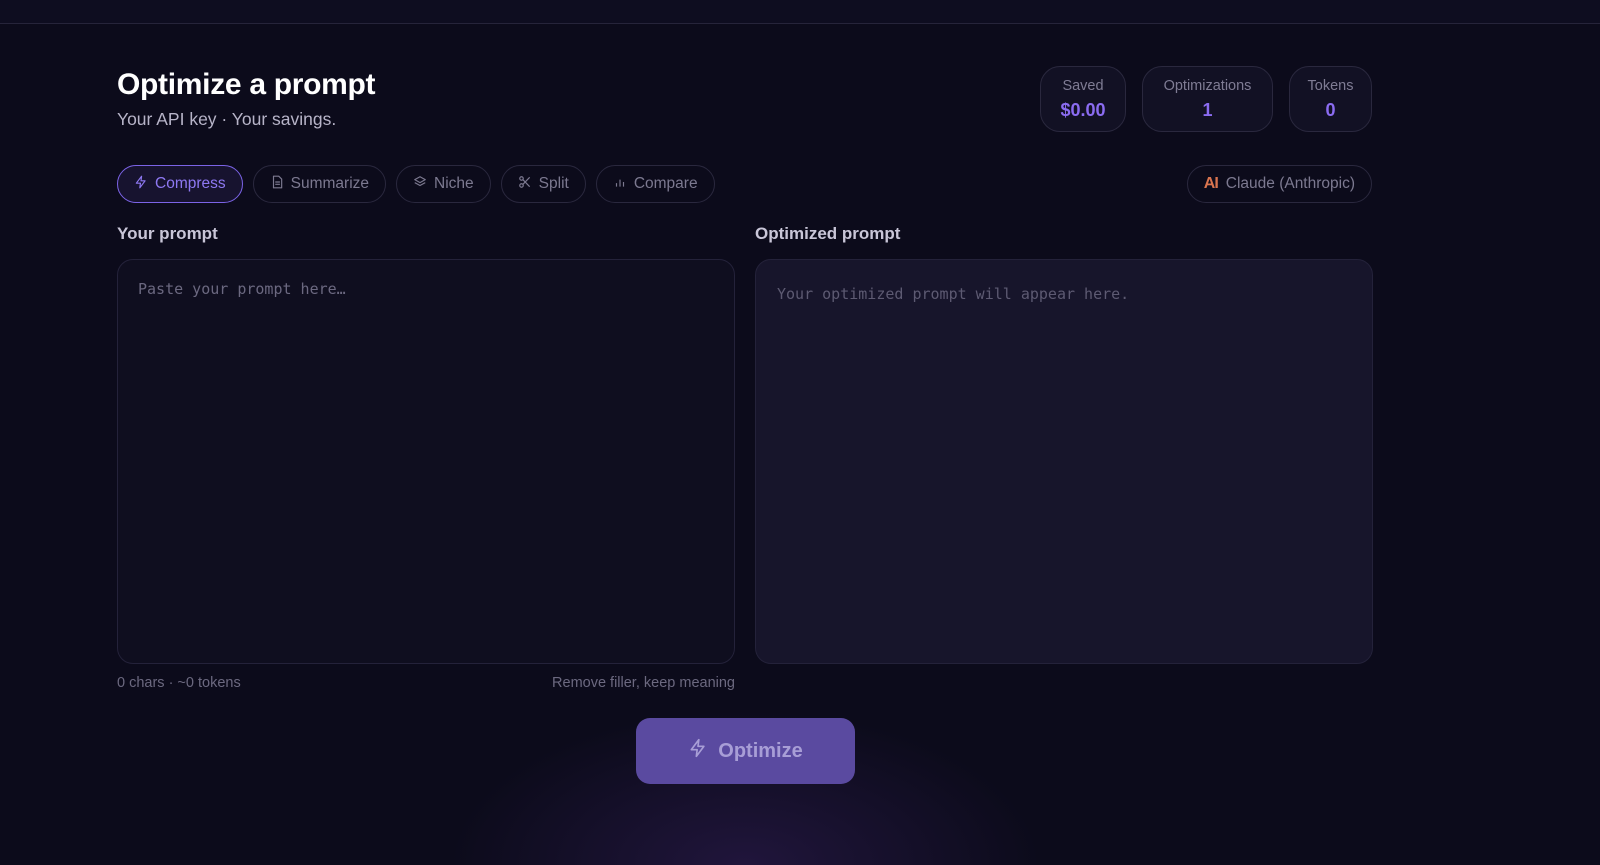 This screenshot has height=865, width=1600. What do you see at coordinates (1330, 110) in the screenshot?
I see `stat-tokens-value: 0` at bounding box center [1330, 110].